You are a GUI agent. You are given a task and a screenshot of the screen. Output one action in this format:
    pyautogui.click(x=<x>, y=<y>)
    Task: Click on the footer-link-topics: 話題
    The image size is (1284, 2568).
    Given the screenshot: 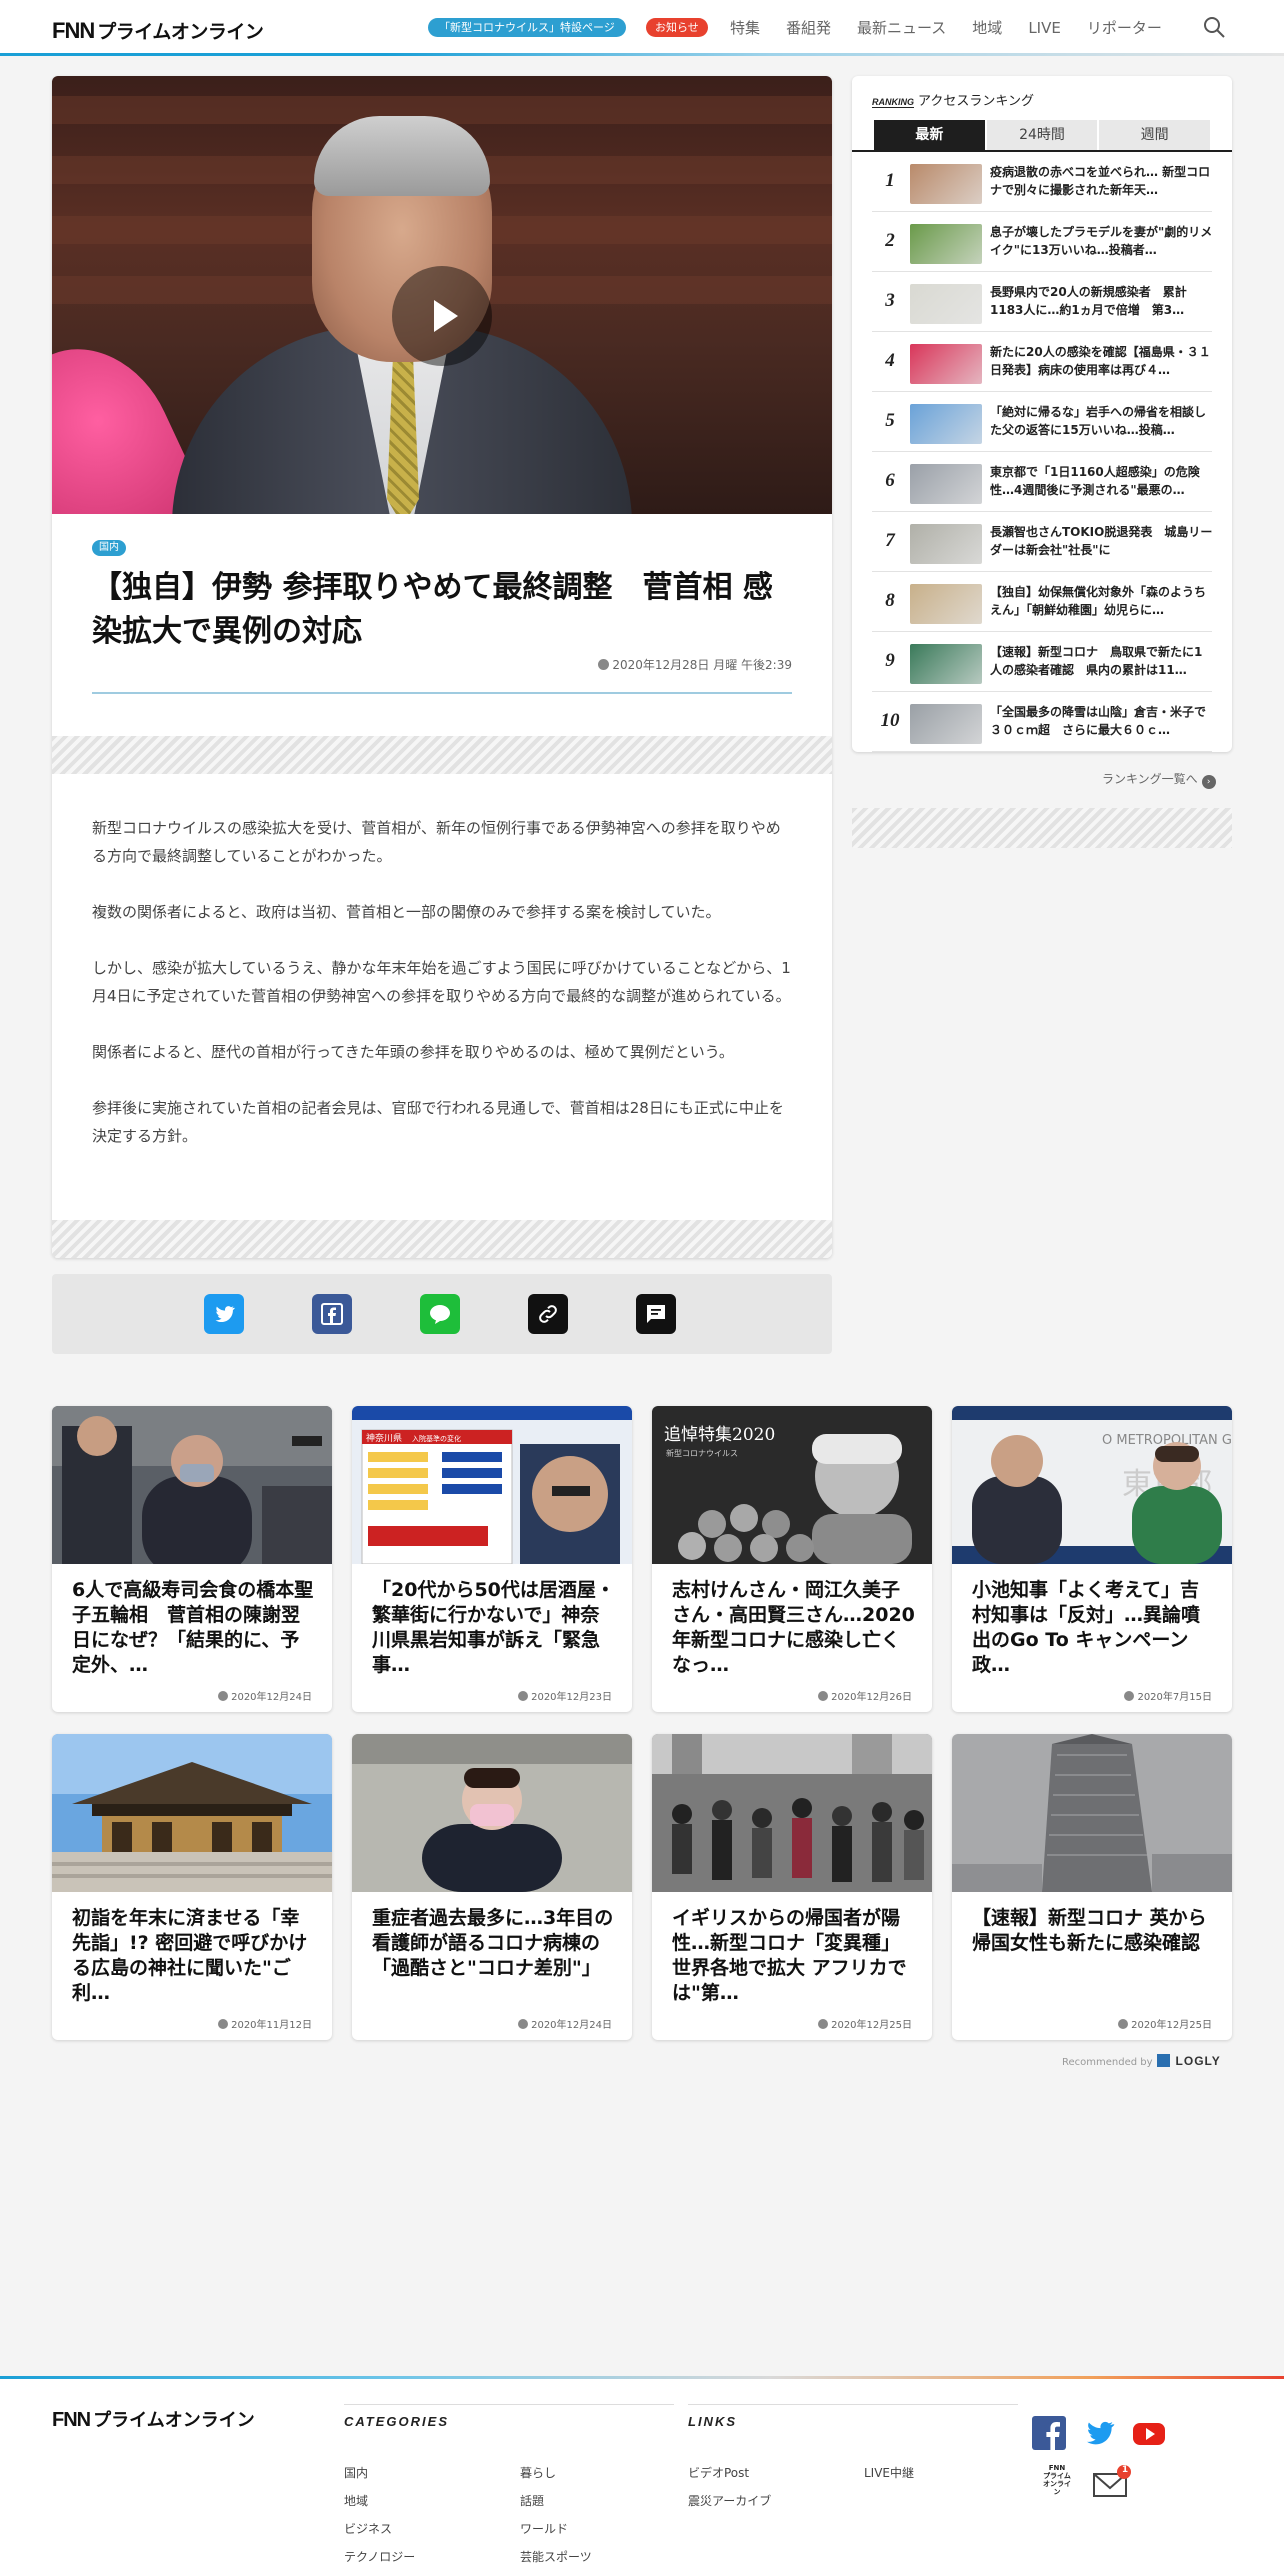 What is the action you would take?
    pyautogui.click(x=532, y=2500)
    